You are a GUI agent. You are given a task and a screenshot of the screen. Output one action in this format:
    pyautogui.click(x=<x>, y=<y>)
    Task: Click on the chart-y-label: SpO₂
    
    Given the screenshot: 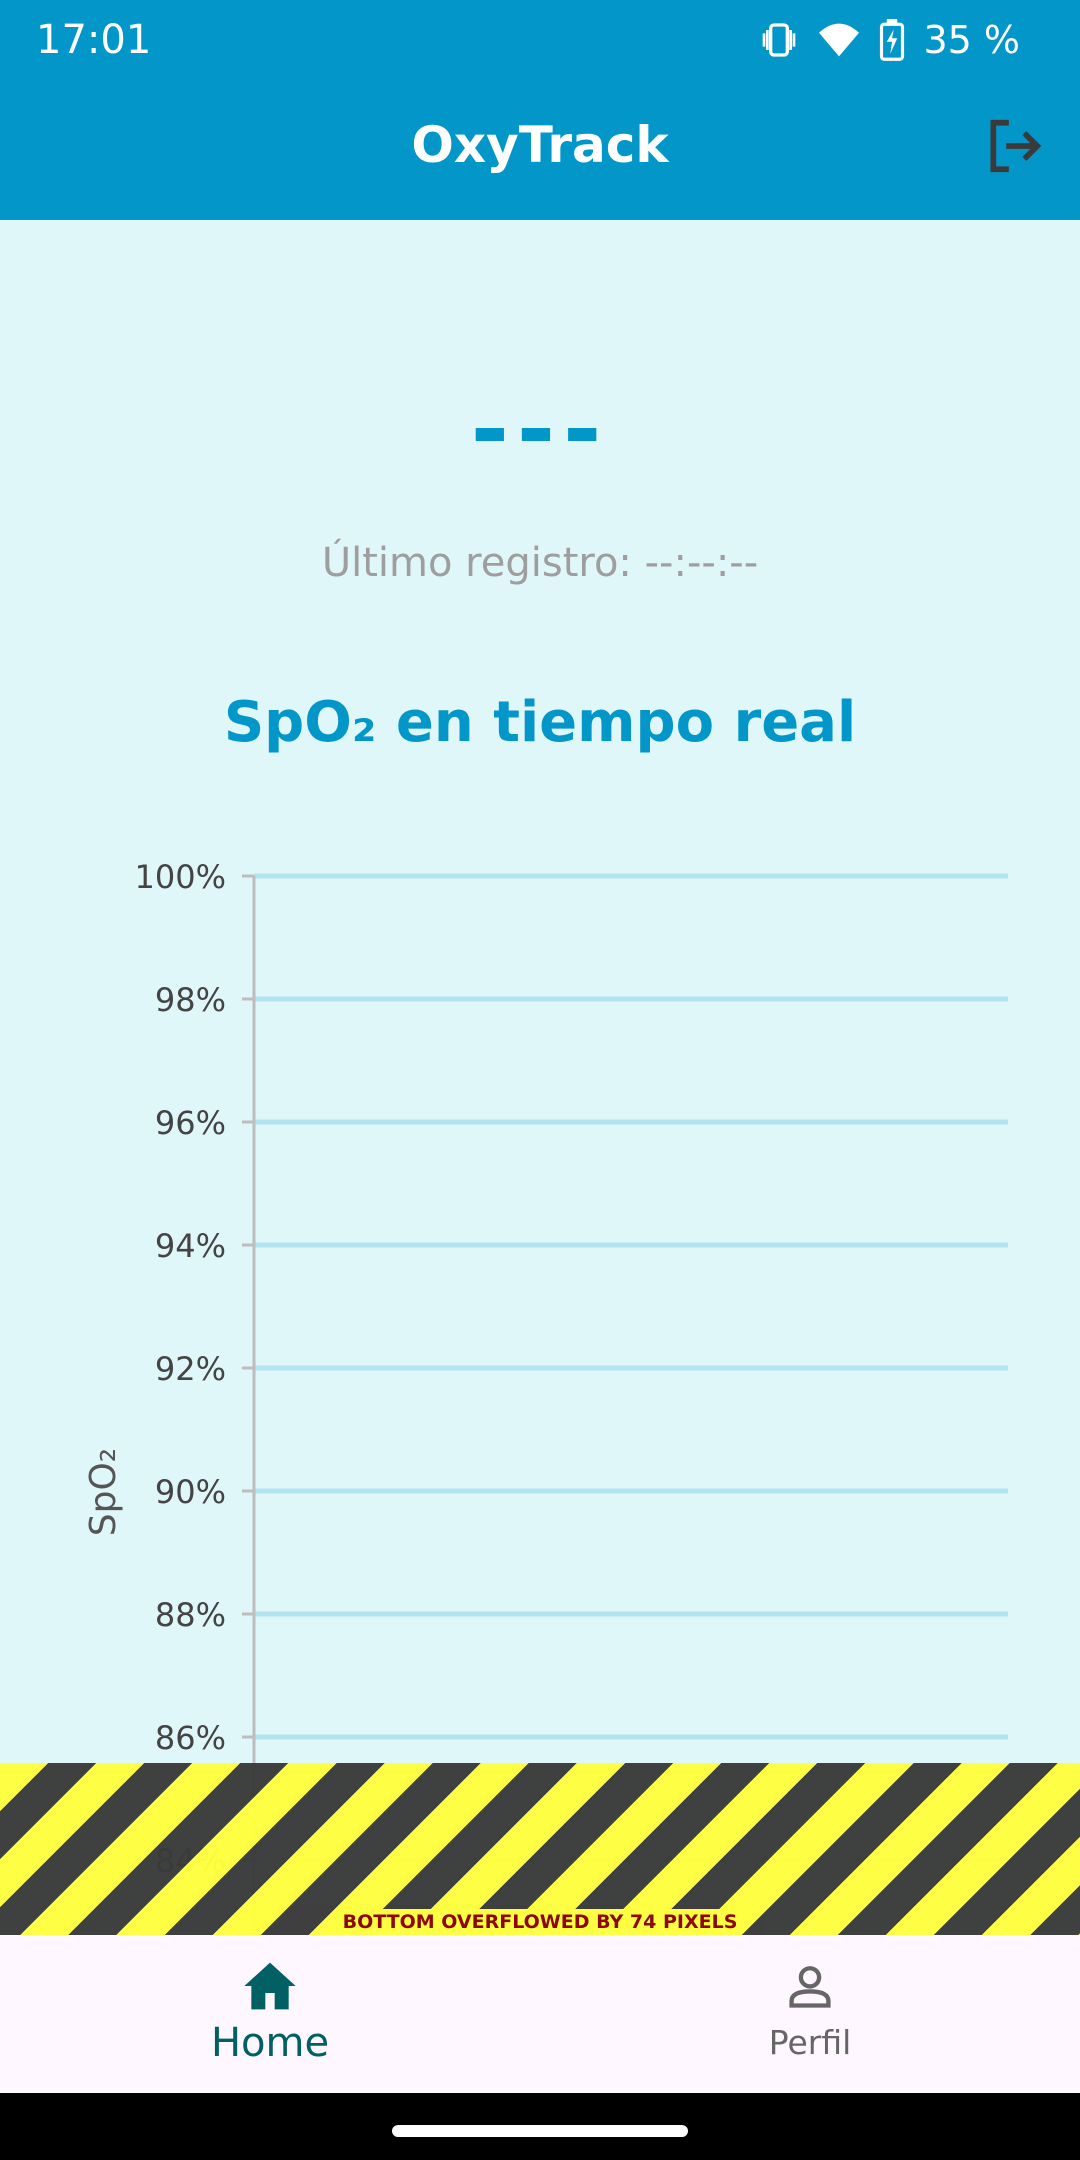 What is the action you would take?
    pyautogui.click(x=103, y=1492)
    